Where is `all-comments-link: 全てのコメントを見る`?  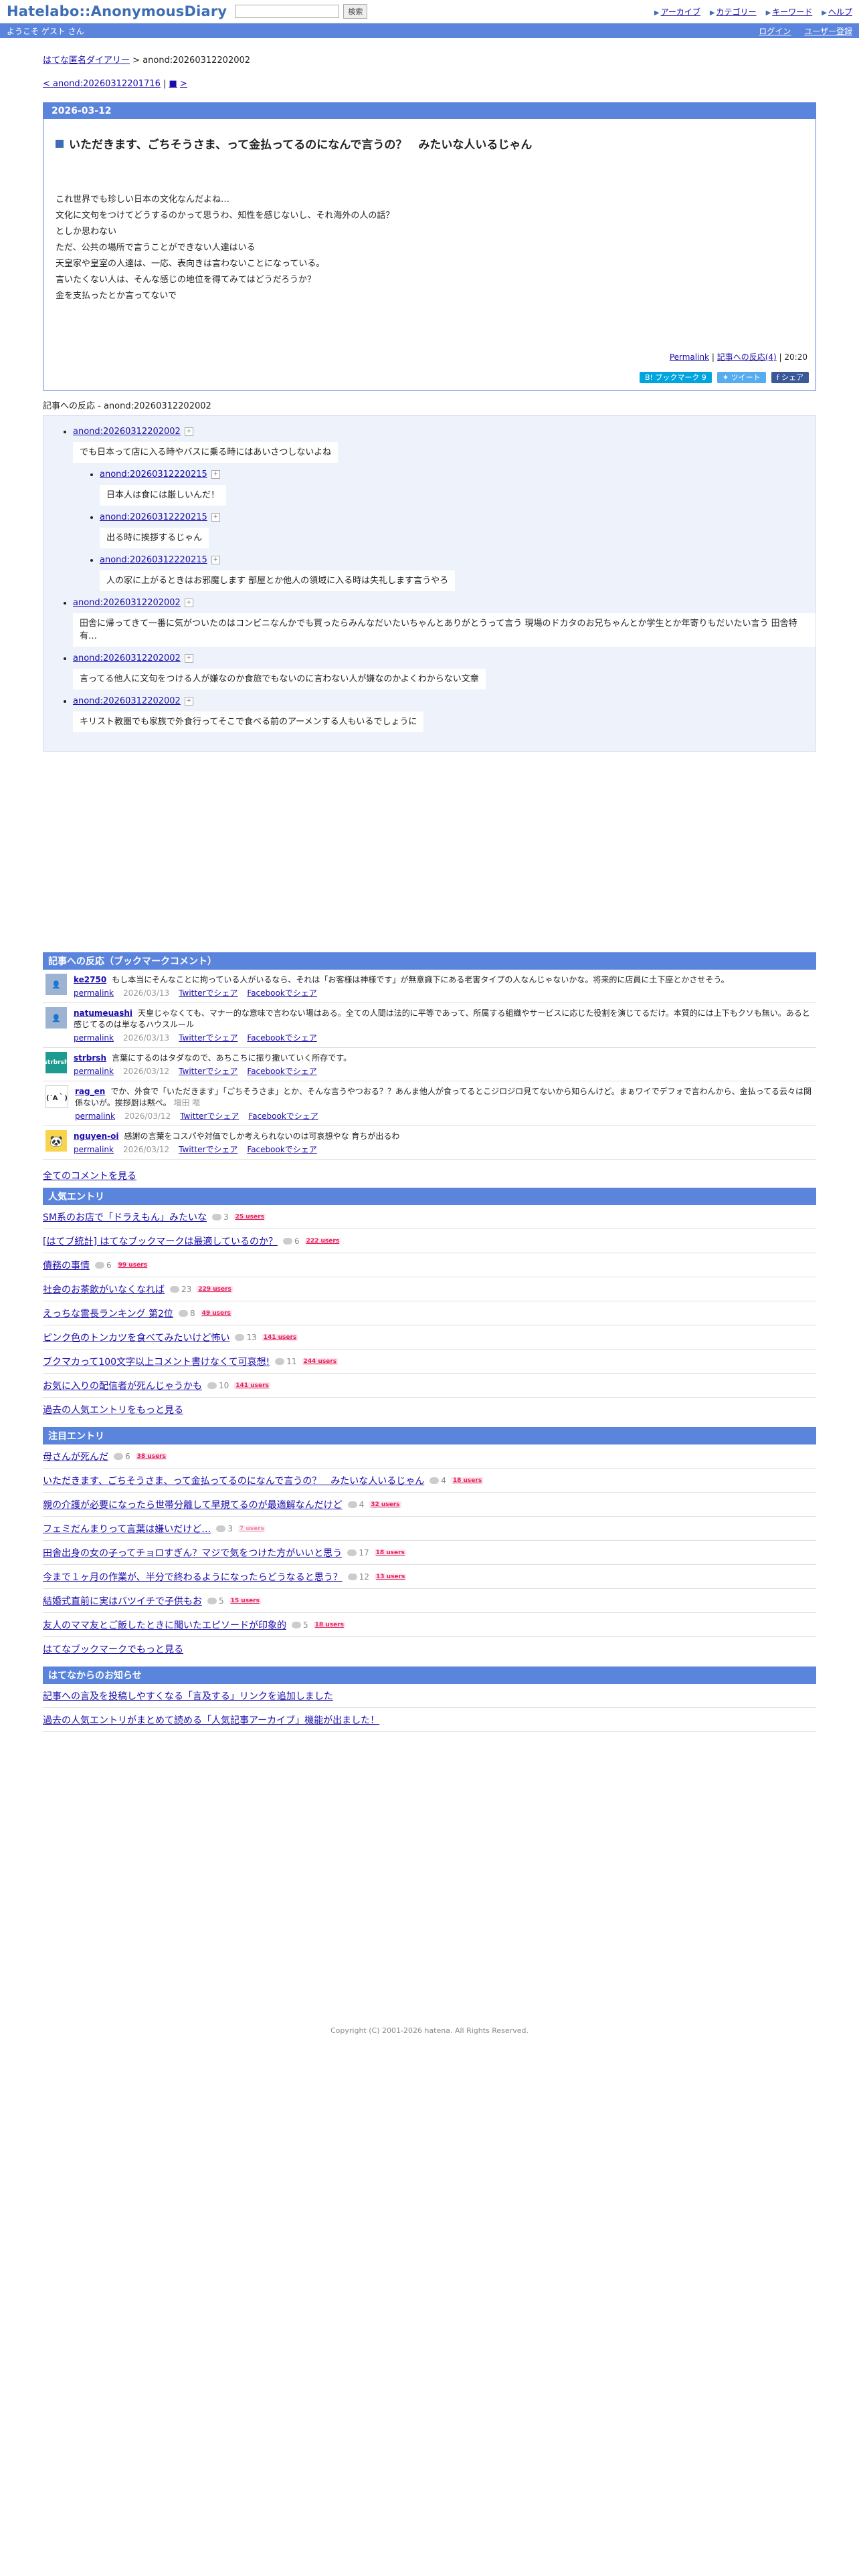
all-comments-link: 全てのコメントを見る is located at coordinates (90, 1176).